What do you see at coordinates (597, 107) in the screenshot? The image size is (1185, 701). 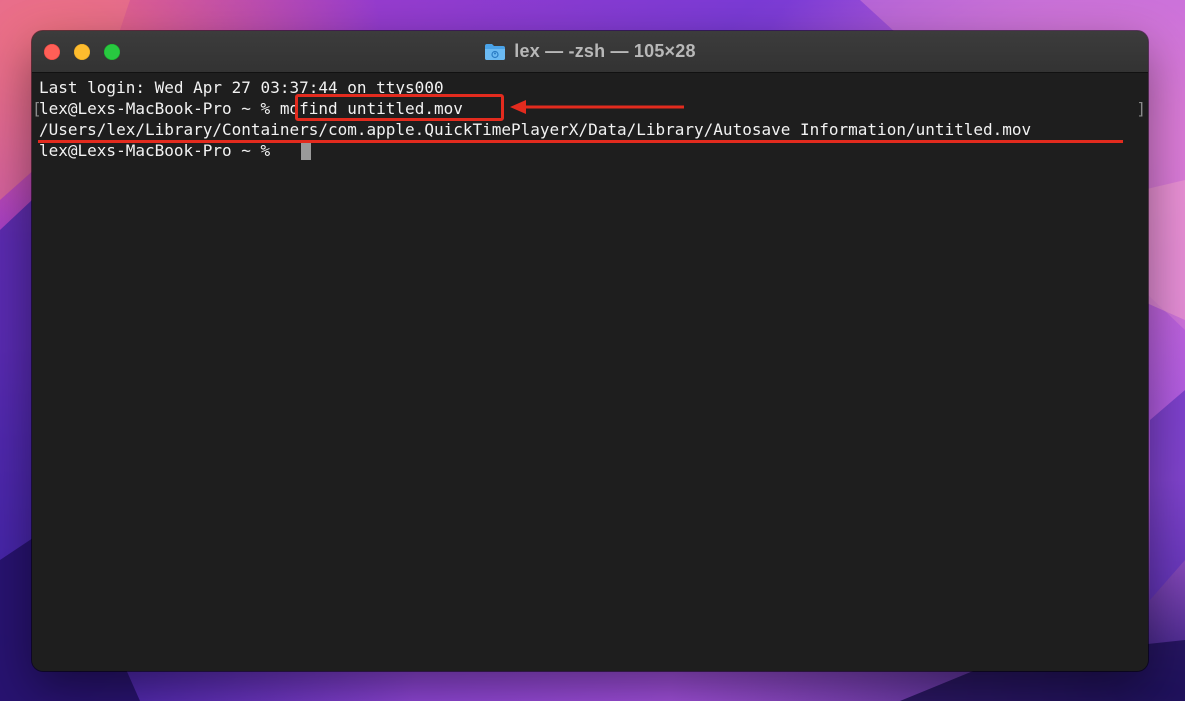 I see `annotation-arrow-icon` at bounding box center [597, 107].